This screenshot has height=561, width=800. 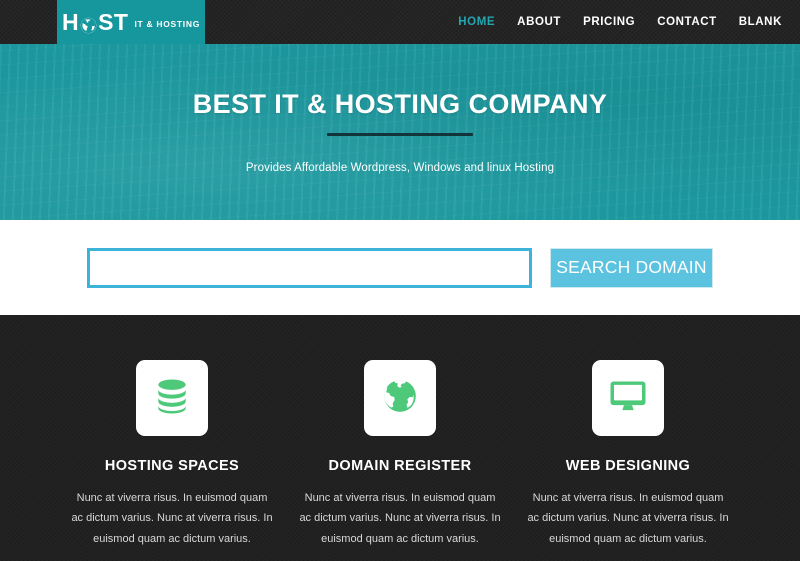 What do you see at coordinates (628, 466) in the screenshot?
I see `feature-title: WEB DESIGNING` at bounding box center [628, 466].